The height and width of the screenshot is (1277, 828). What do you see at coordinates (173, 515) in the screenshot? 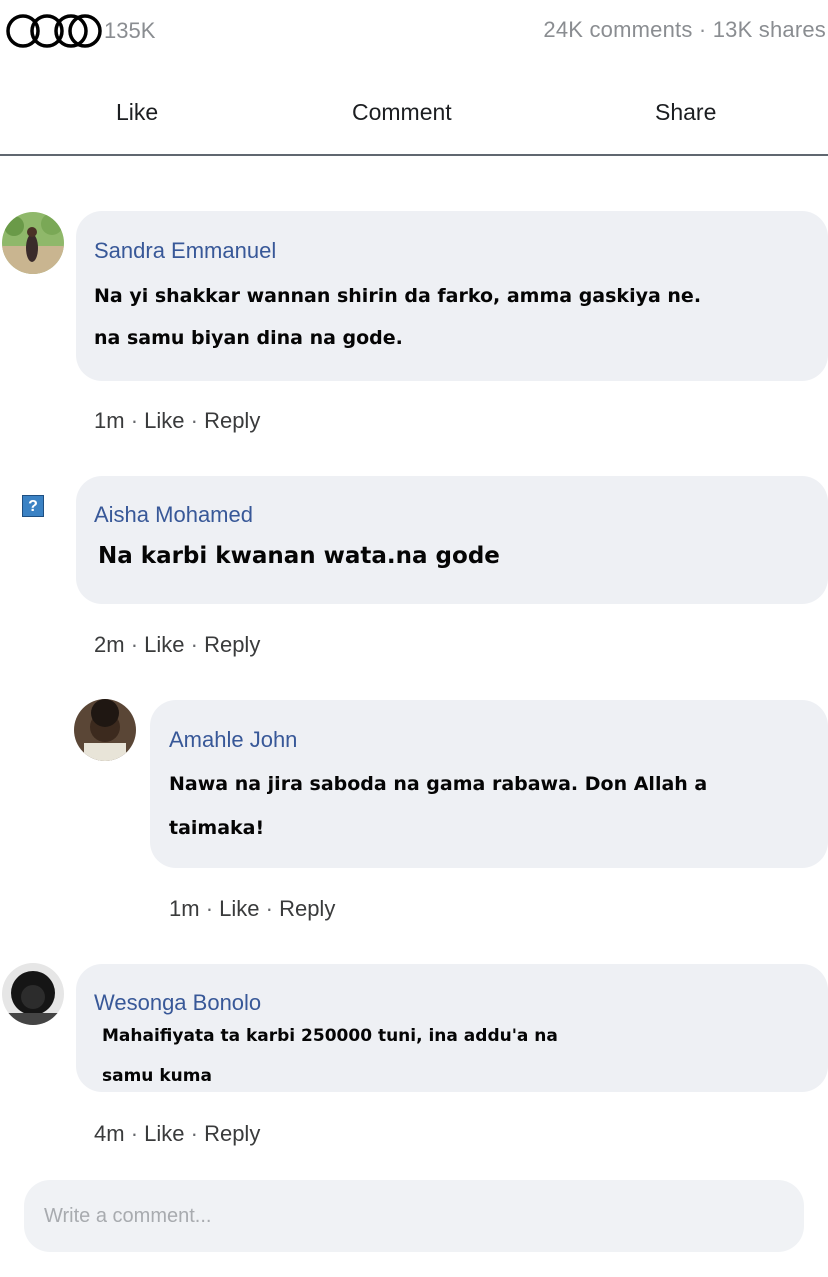
I see `comment-author: Aisha Mohamed` at bounding box center [173, 515].